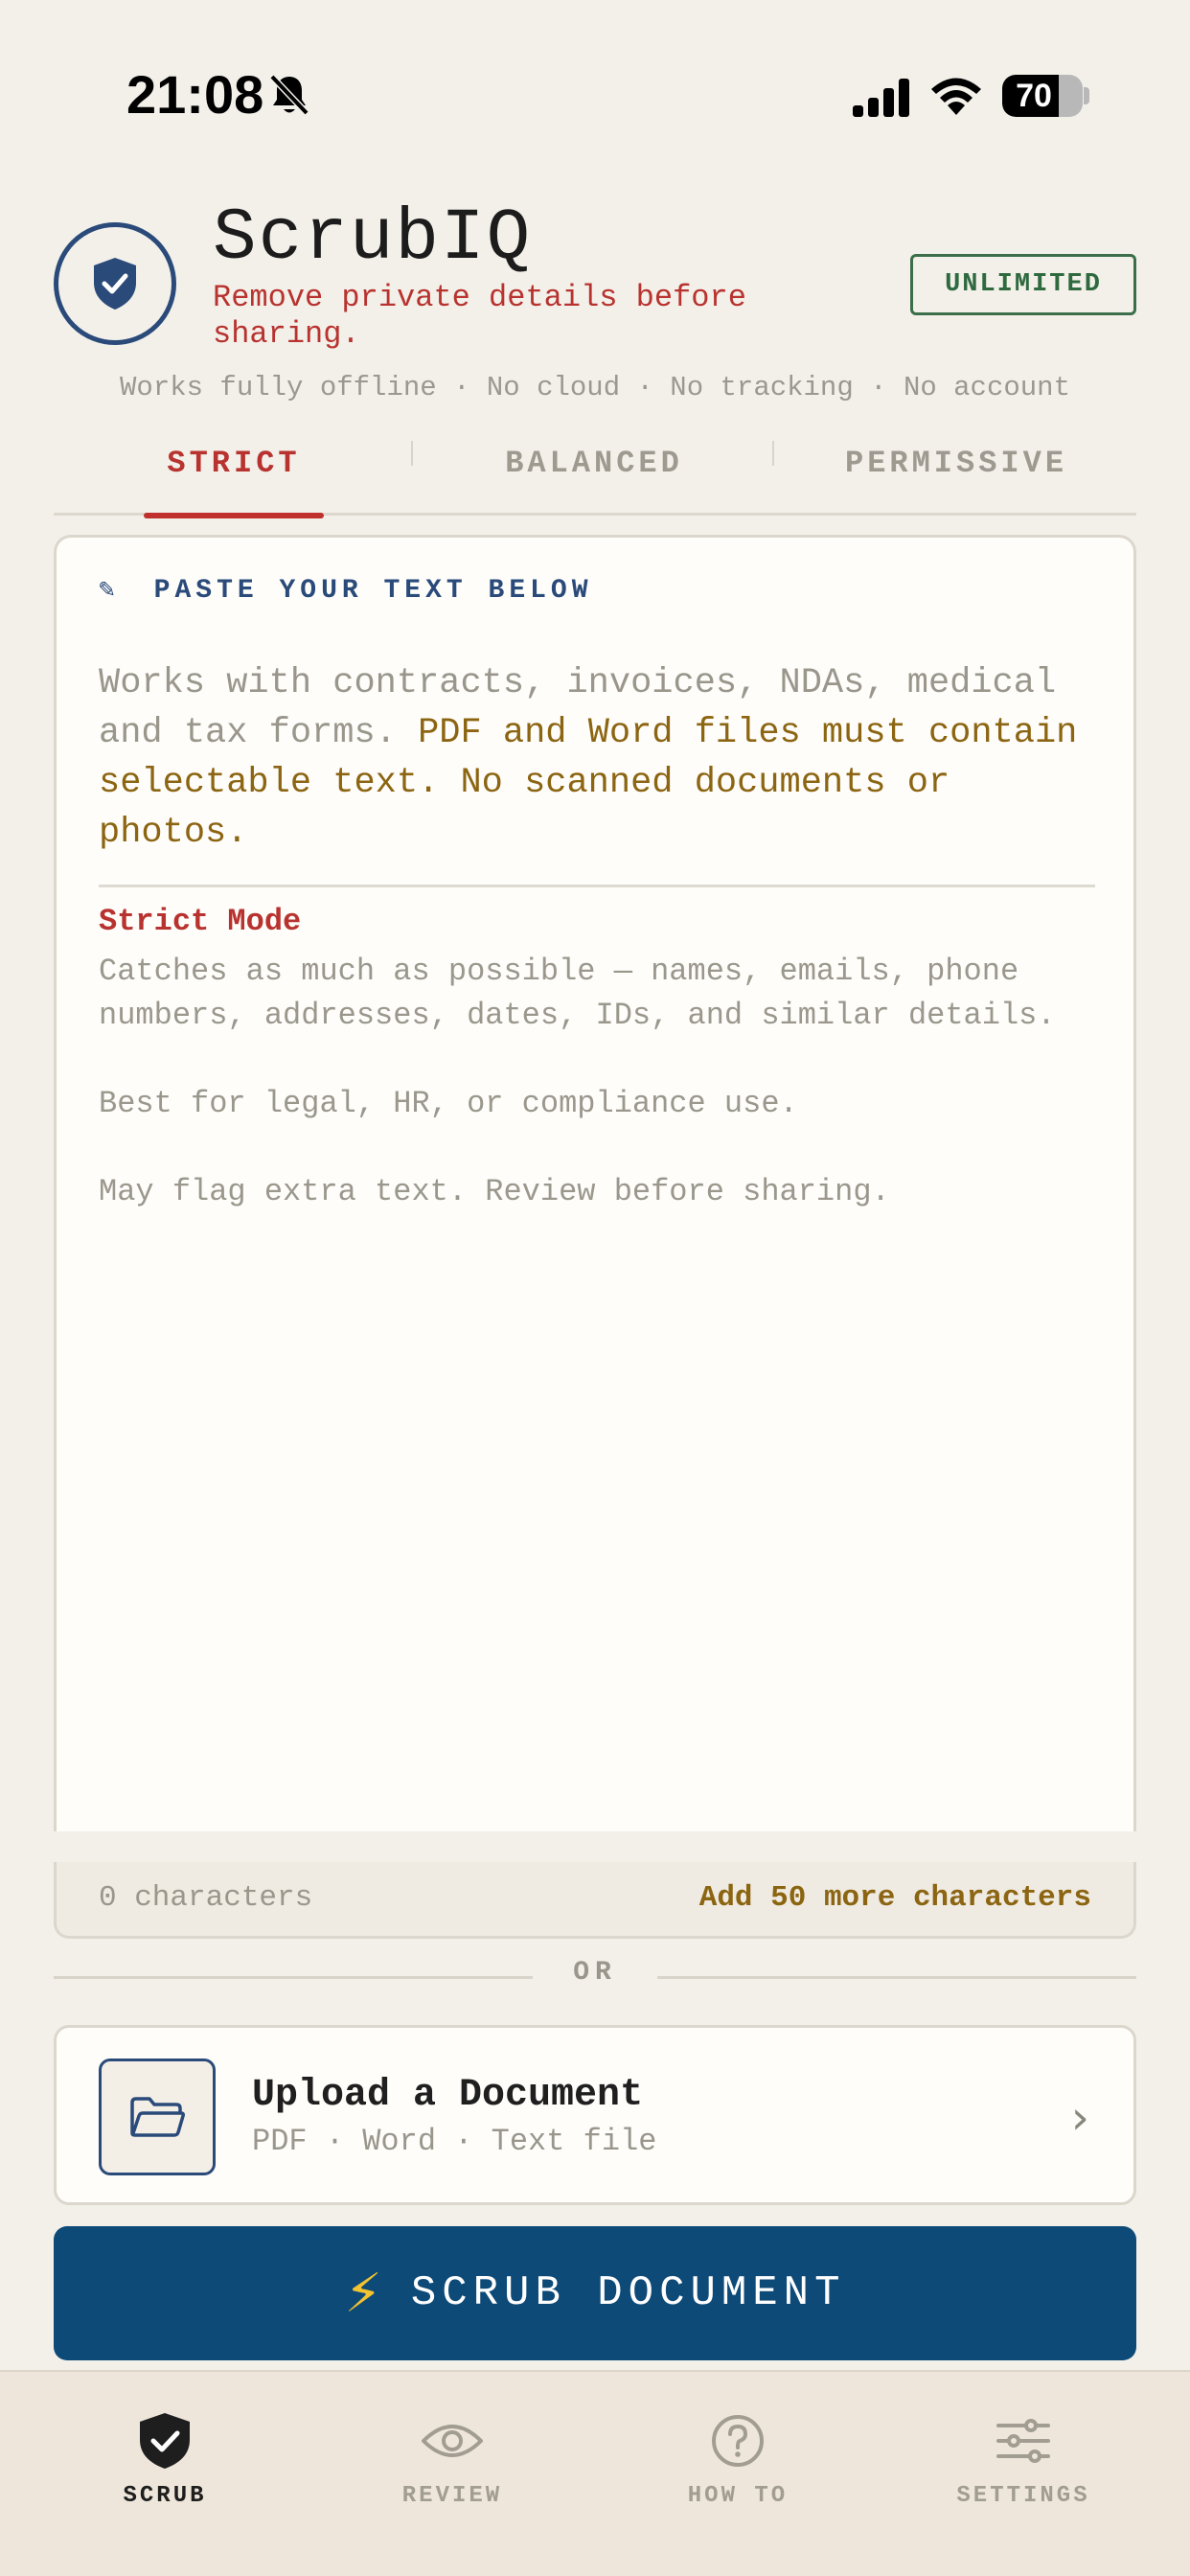  I want to click on battery-icon: 70, so click(1042, 96).